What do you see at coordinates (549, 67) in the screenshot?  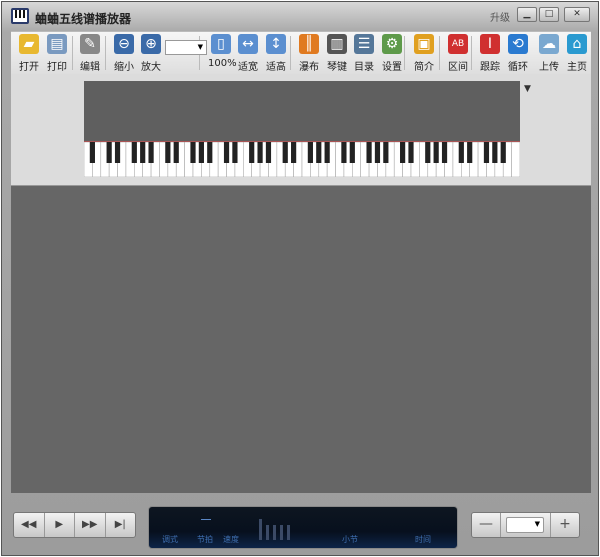 I see `upload-label: 上传` at bounding box center [549, 67].